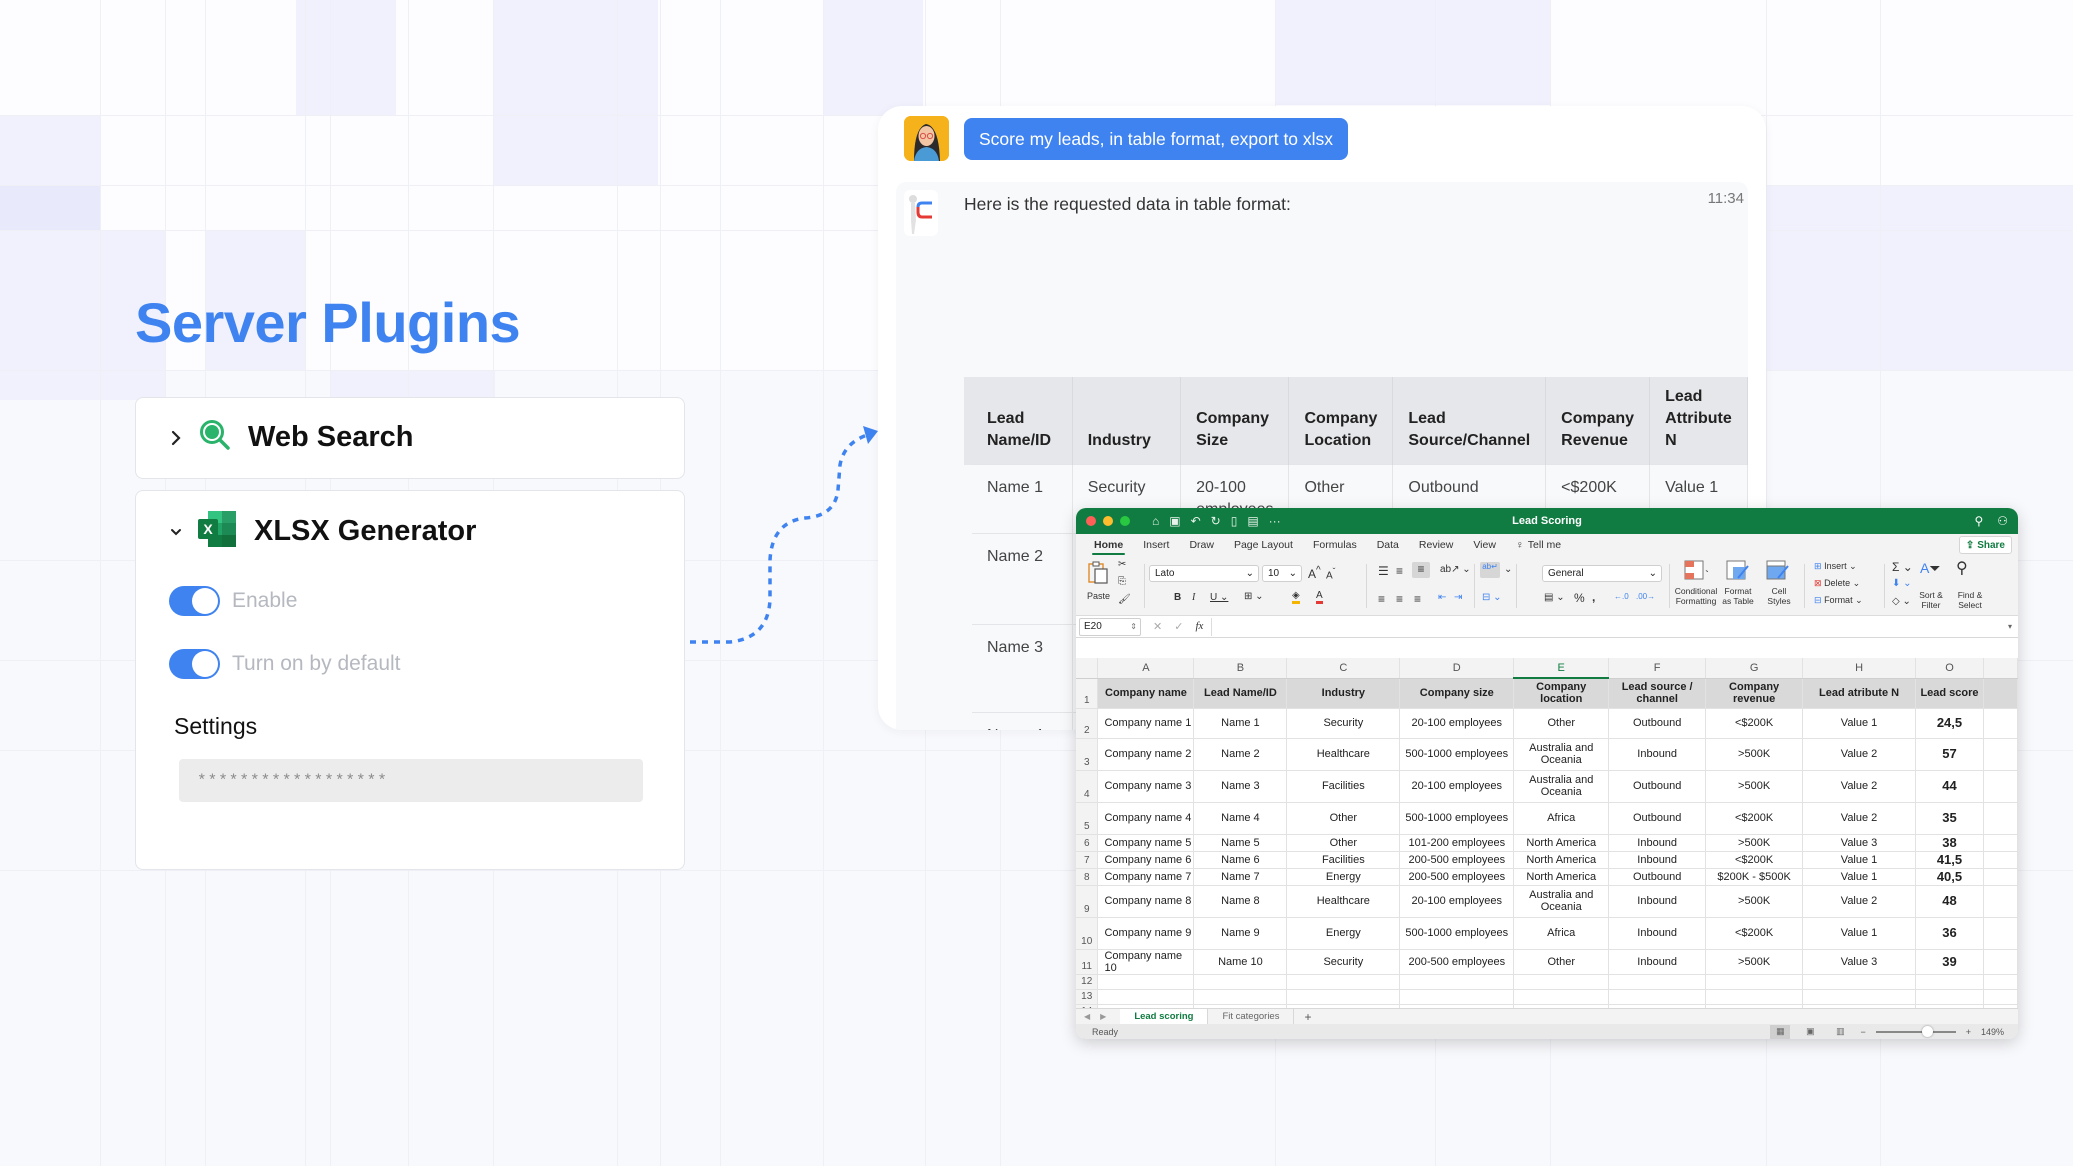 This screenshot has height=1166, width=2073. Describe the element at coordinates (1455, 569) in the screenshot. I see `orientation-icon: ab↗ ⌄` at that location.